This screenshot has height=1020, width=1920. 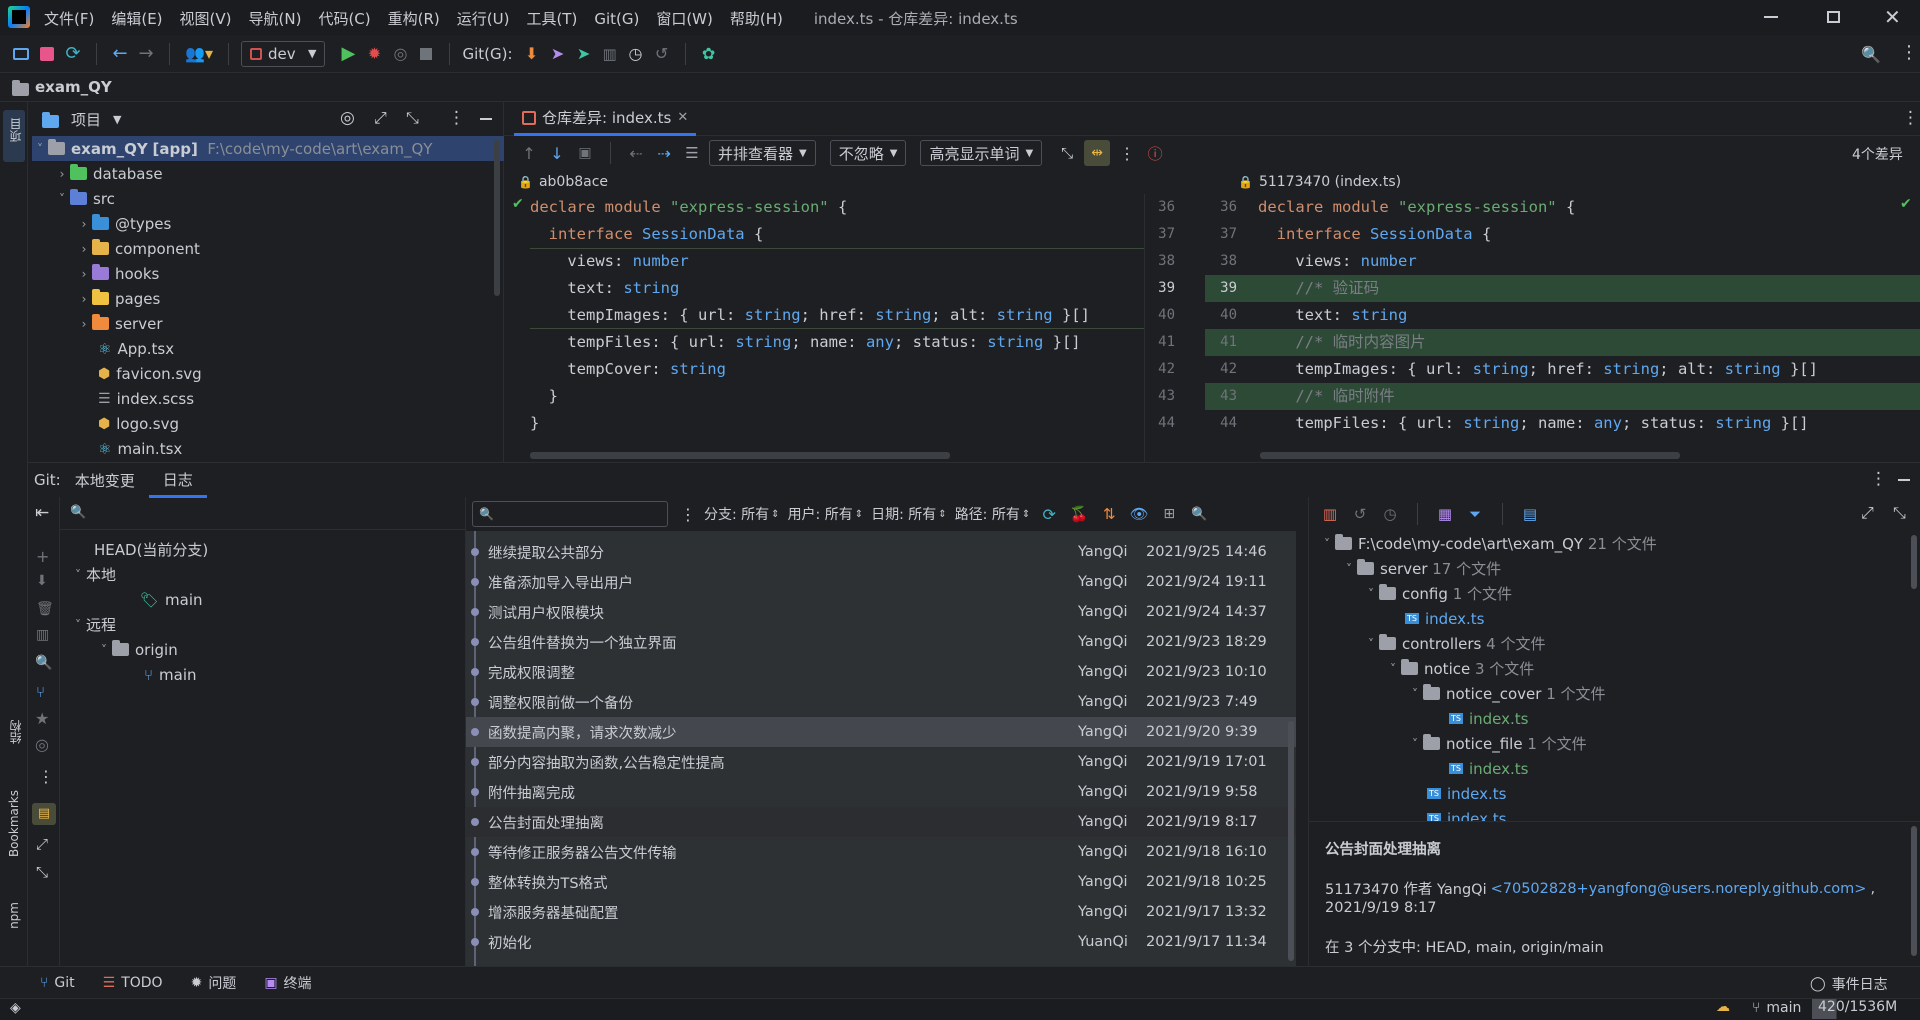 What do you see at coordinates (15, 1008) in the screenshot?
I see `layers-icon: ◈` at bounding box center [15, 1008].